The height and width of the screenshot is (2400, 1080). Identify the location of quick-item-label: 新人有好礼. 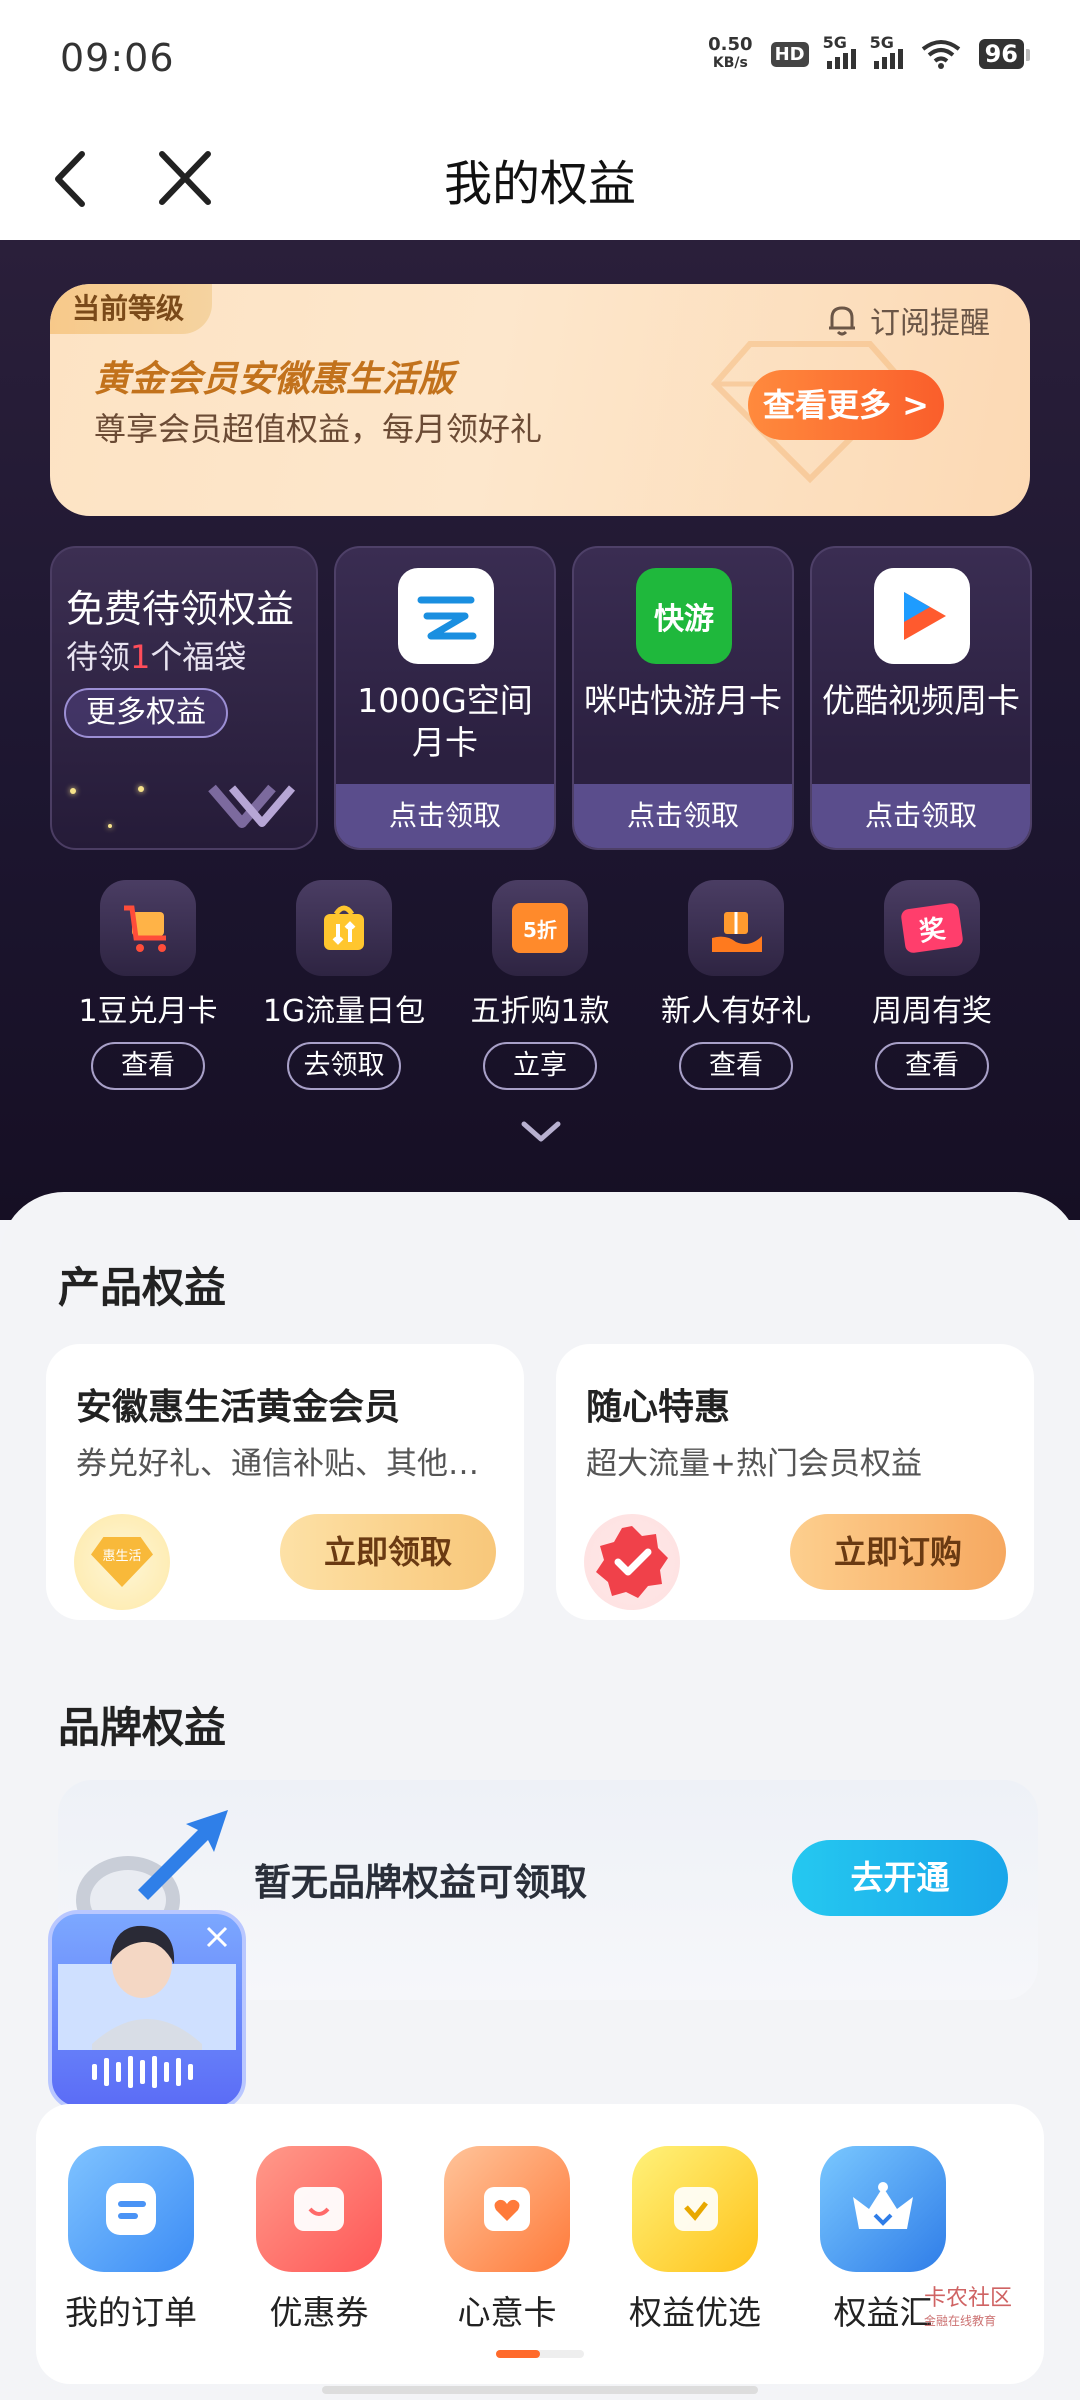
(736, 1011).